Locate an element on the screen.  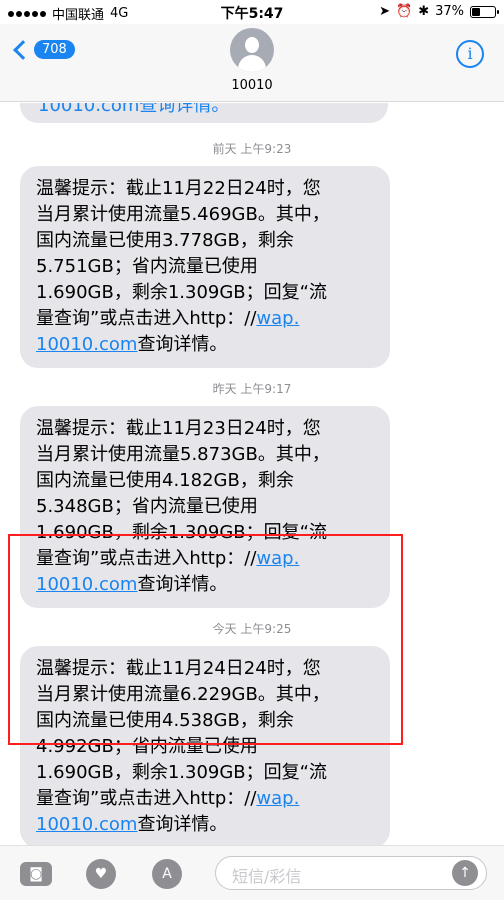
message-input: 短信/彩信 is located at coordinates (351, 873).